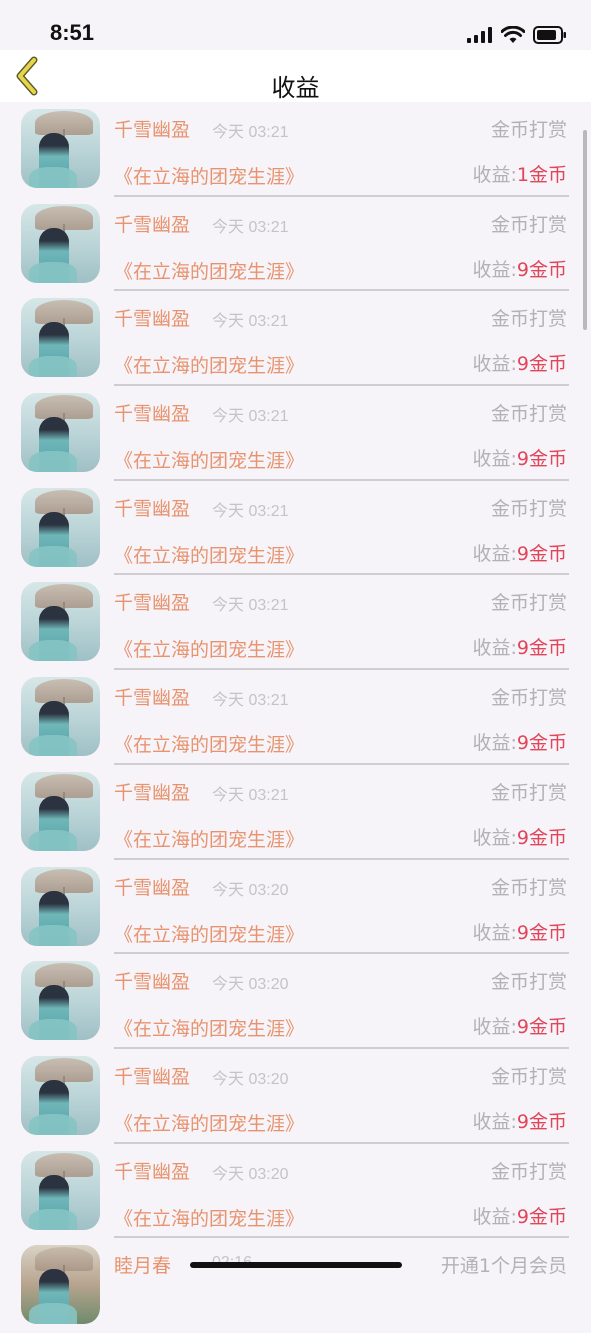 Image resolution: width=591 pixels, height=1333 pixels. What do you see at coordinates (541, 175) in the screenshot?
I see `income-amount: 1金币` at bounding box center [541, 175].